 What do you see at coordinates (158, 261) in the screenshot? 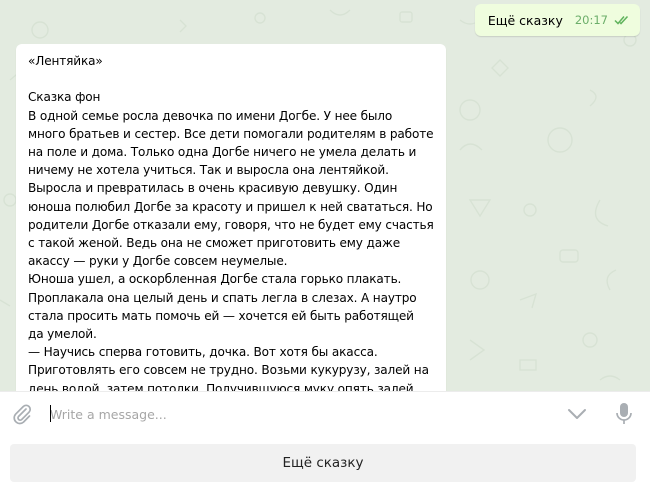
I see `story-line: акассу — руки у Догбе совсем неумелые.` at bounding box center [158, 261].